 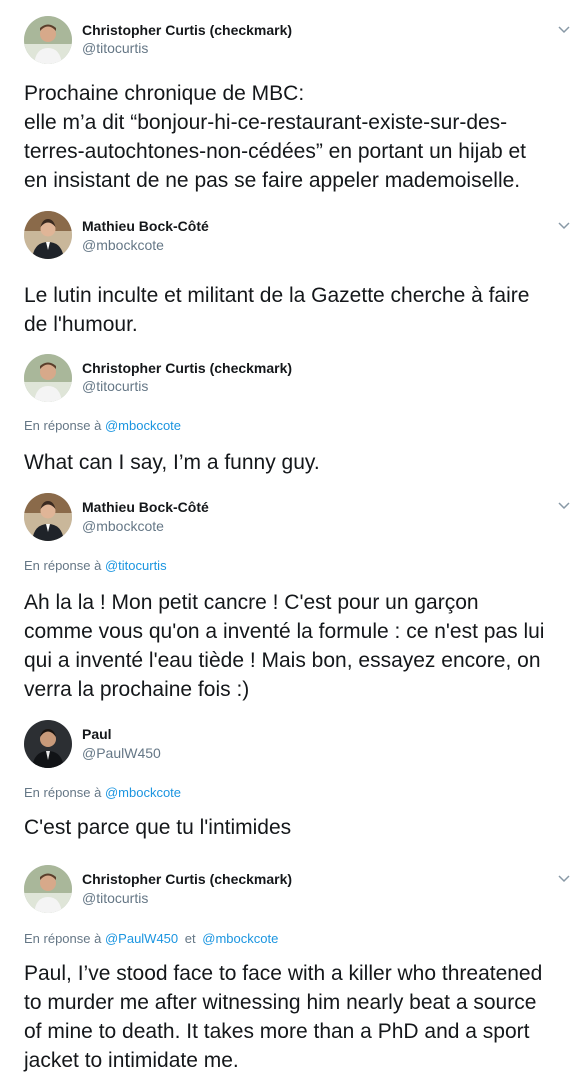 What do you see at coordinates (172, 462) in the screenshot?
I see `tweet-line: What can I say, I’m a funny guy.` at bounding box center [172, 462].